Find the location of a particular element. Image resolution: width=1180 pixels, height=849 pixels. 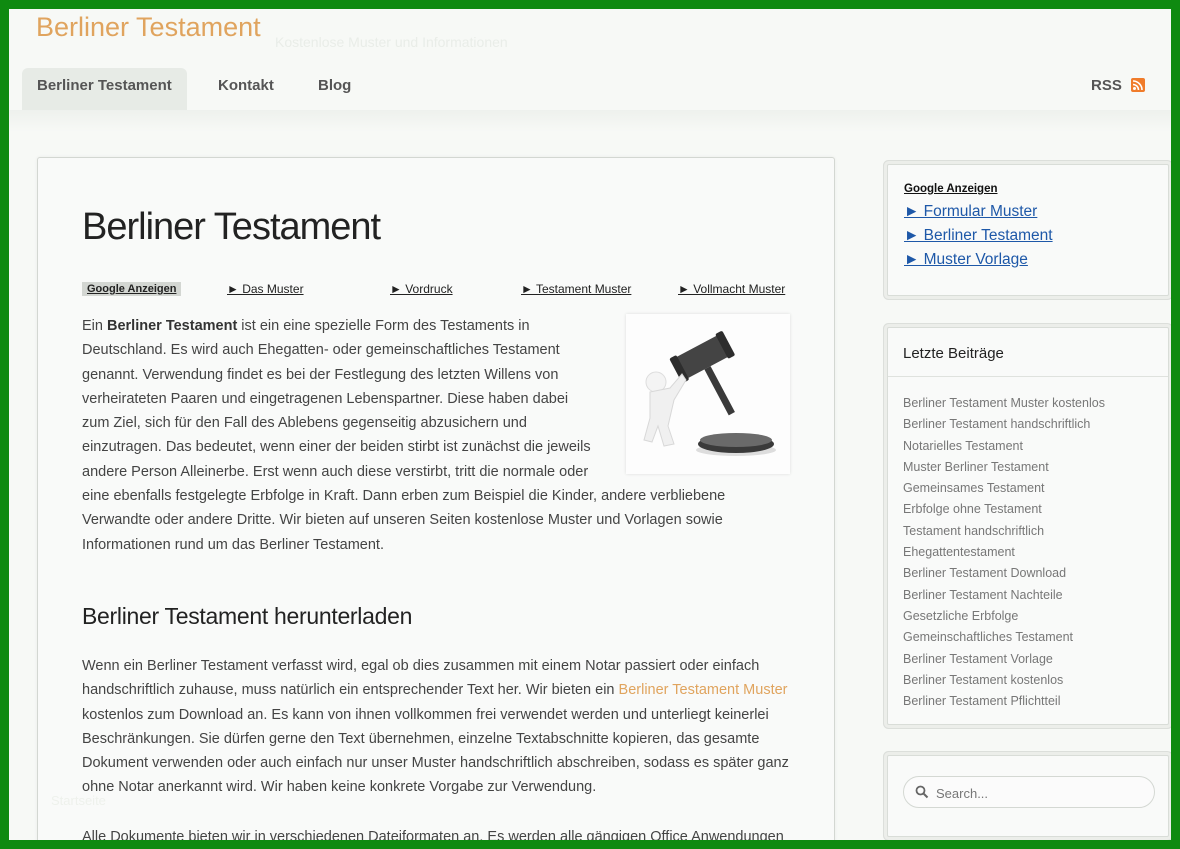

list-item: Testament handschriftlich is located at coordinates (1004, 531).